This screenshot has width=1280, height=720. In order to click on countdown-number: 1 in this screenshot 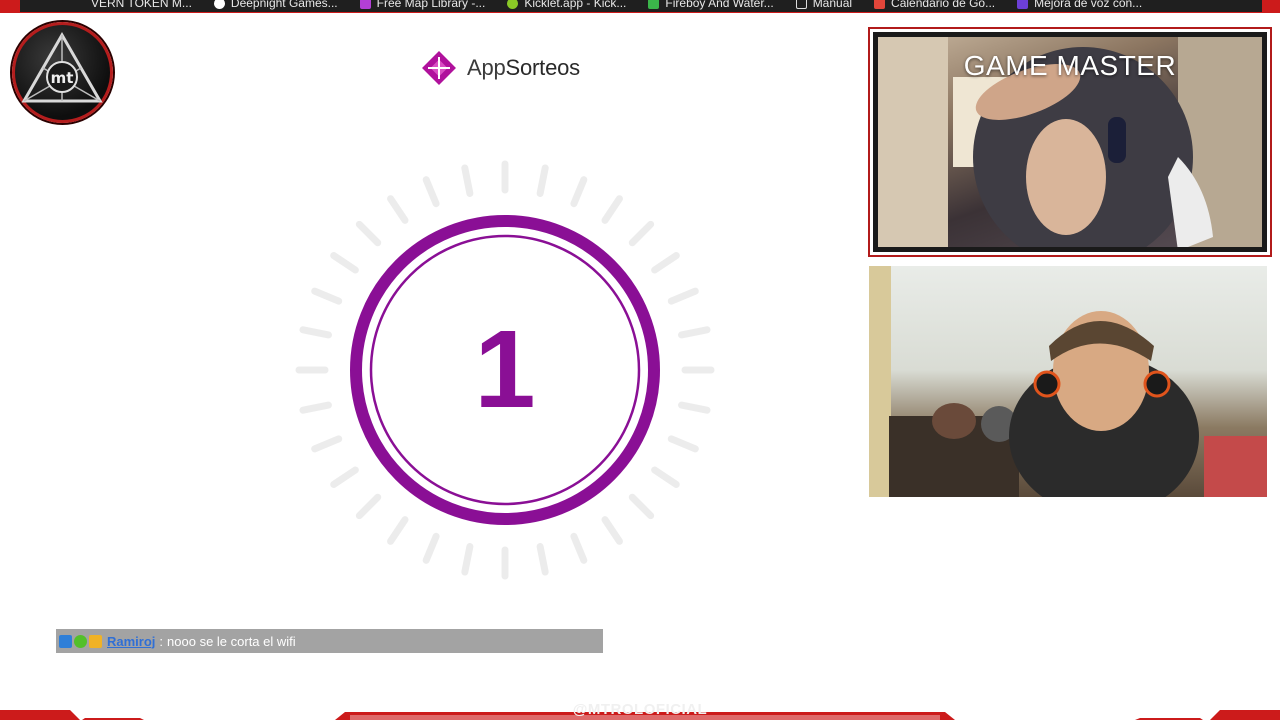, I will do `click(505, 369)`.